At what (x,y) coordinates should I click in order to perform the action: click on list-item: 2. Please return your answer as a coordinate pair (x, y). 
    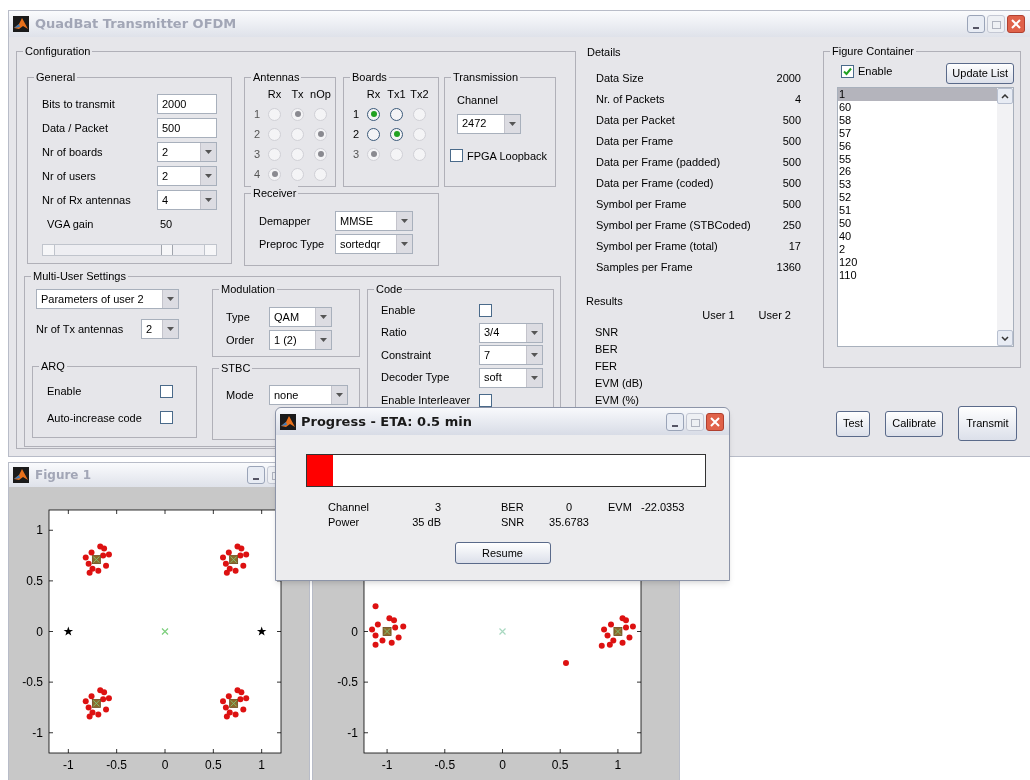
    Looking at the image, I should click on (917, 249).